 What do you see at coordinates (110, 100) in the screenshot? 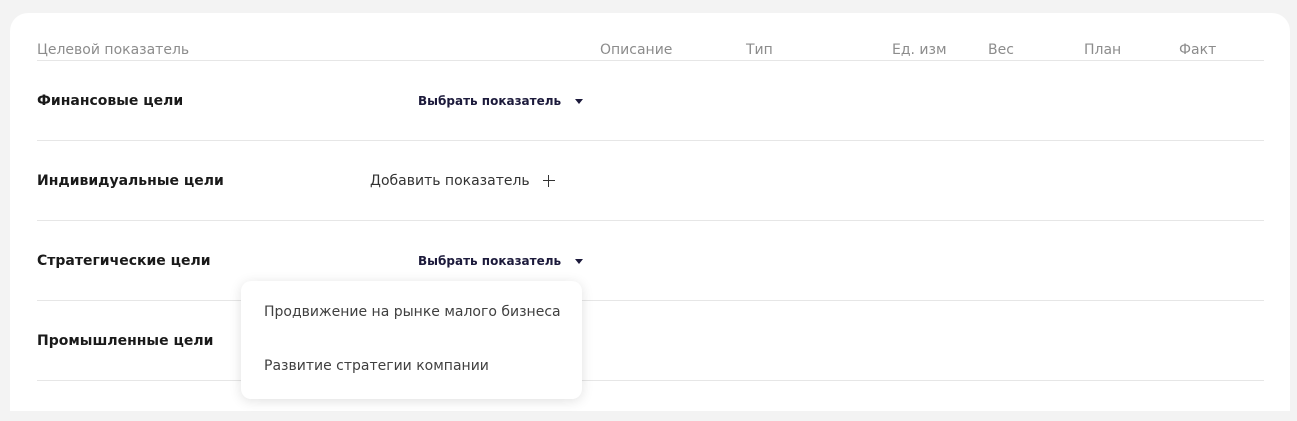
I see `row-title: Финансовые цели` at bounding box center [110, 100].